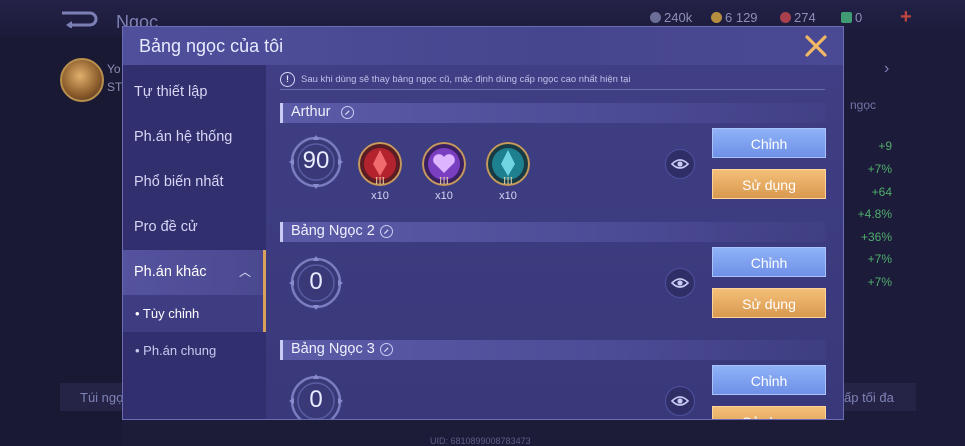 The width and height of the screenshot is (965, 446). What do you see at coordinates (741, 17) in the screenshot?
I see `resource-value: 6 129` at bounding box center [741, 17].